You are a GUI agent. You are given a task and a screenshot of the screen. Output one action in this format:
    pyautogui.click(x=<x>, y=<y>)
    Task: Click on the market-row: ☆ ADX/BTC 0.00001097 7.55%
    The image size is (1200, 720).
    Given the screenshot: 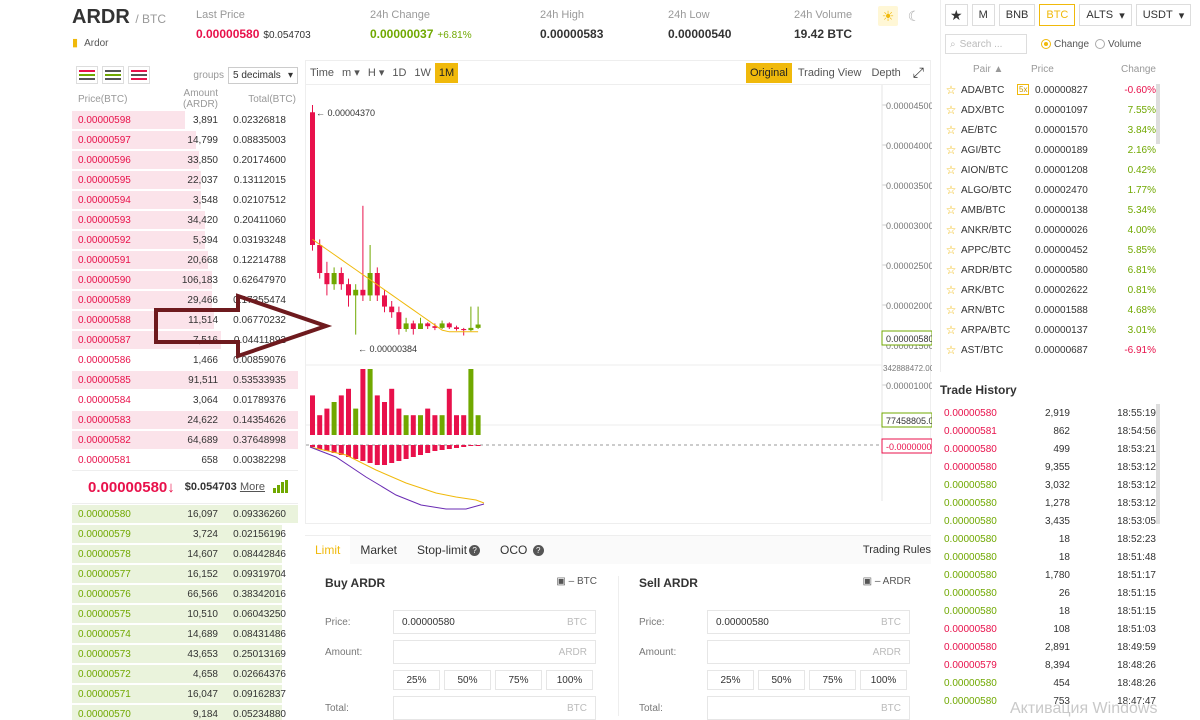 What is the action you would take?
    pyautogui.click(x=1050, y=110)
    